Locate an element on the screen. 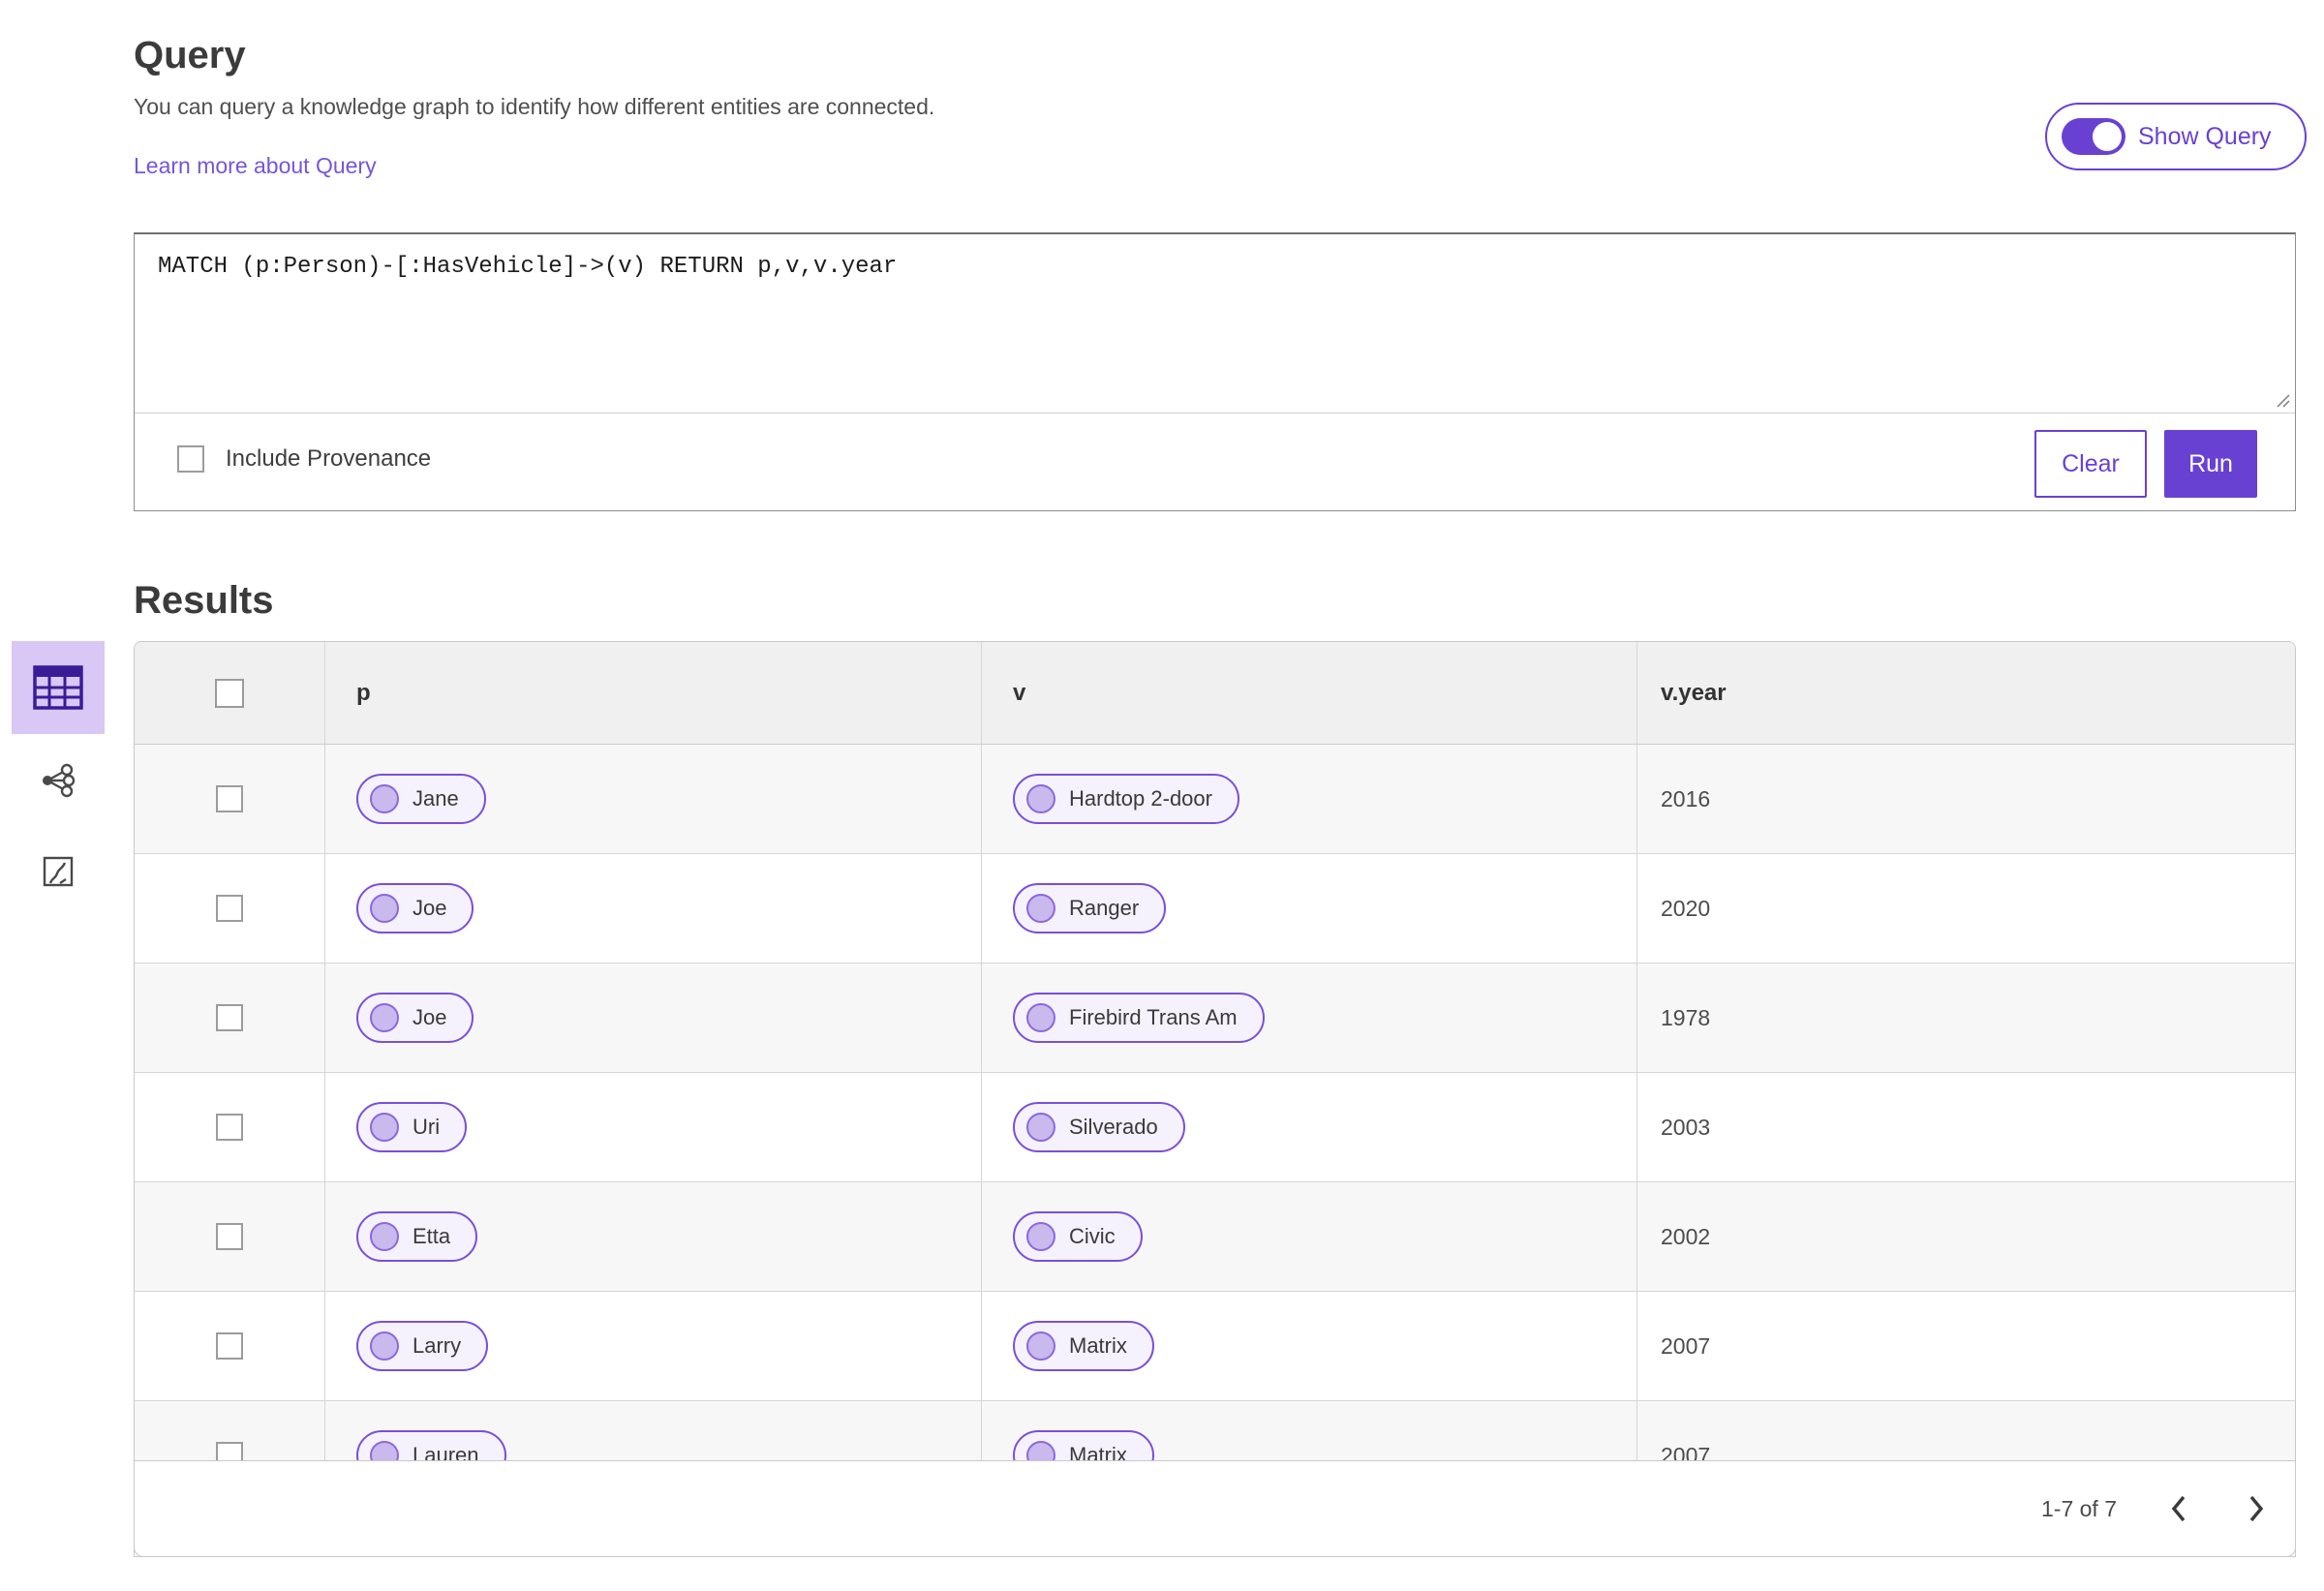 The width and height of the screenshot is (2324, 1591). toggle-switch-icon is located at coordinates (2093, 136).